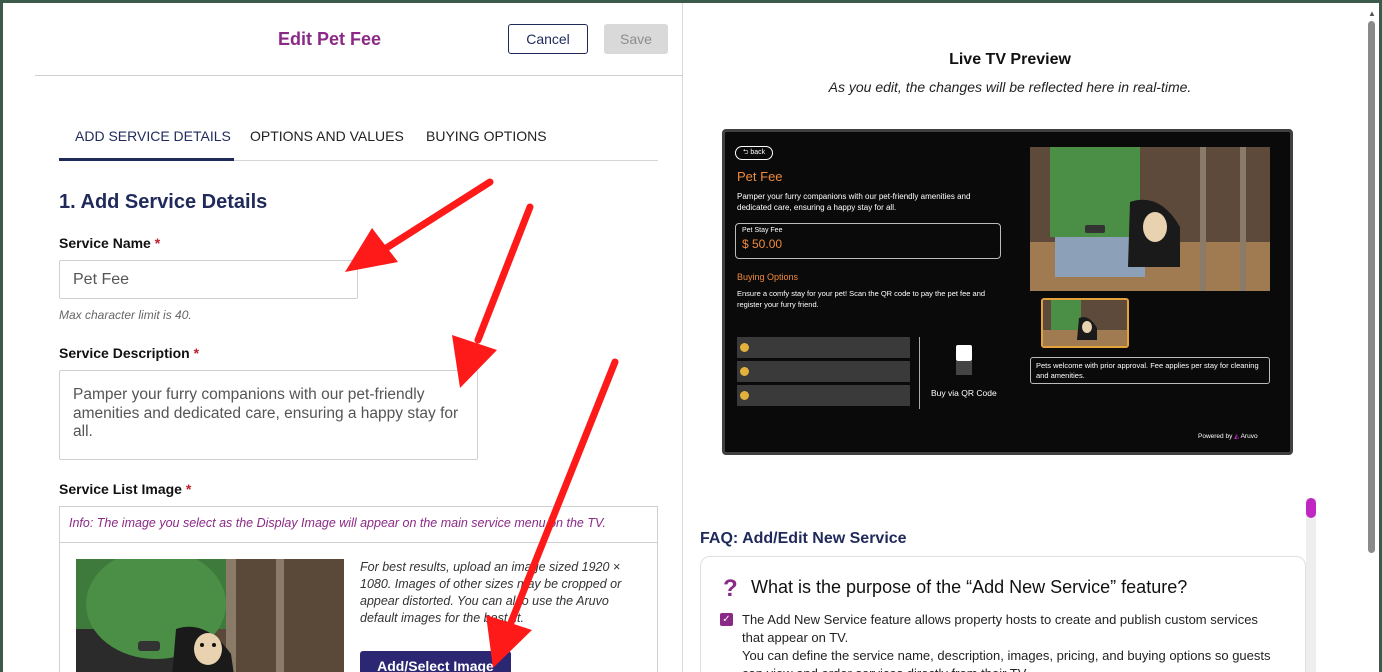  I want to click on tv-fee-value: $ 50.00, so click(762, 244).